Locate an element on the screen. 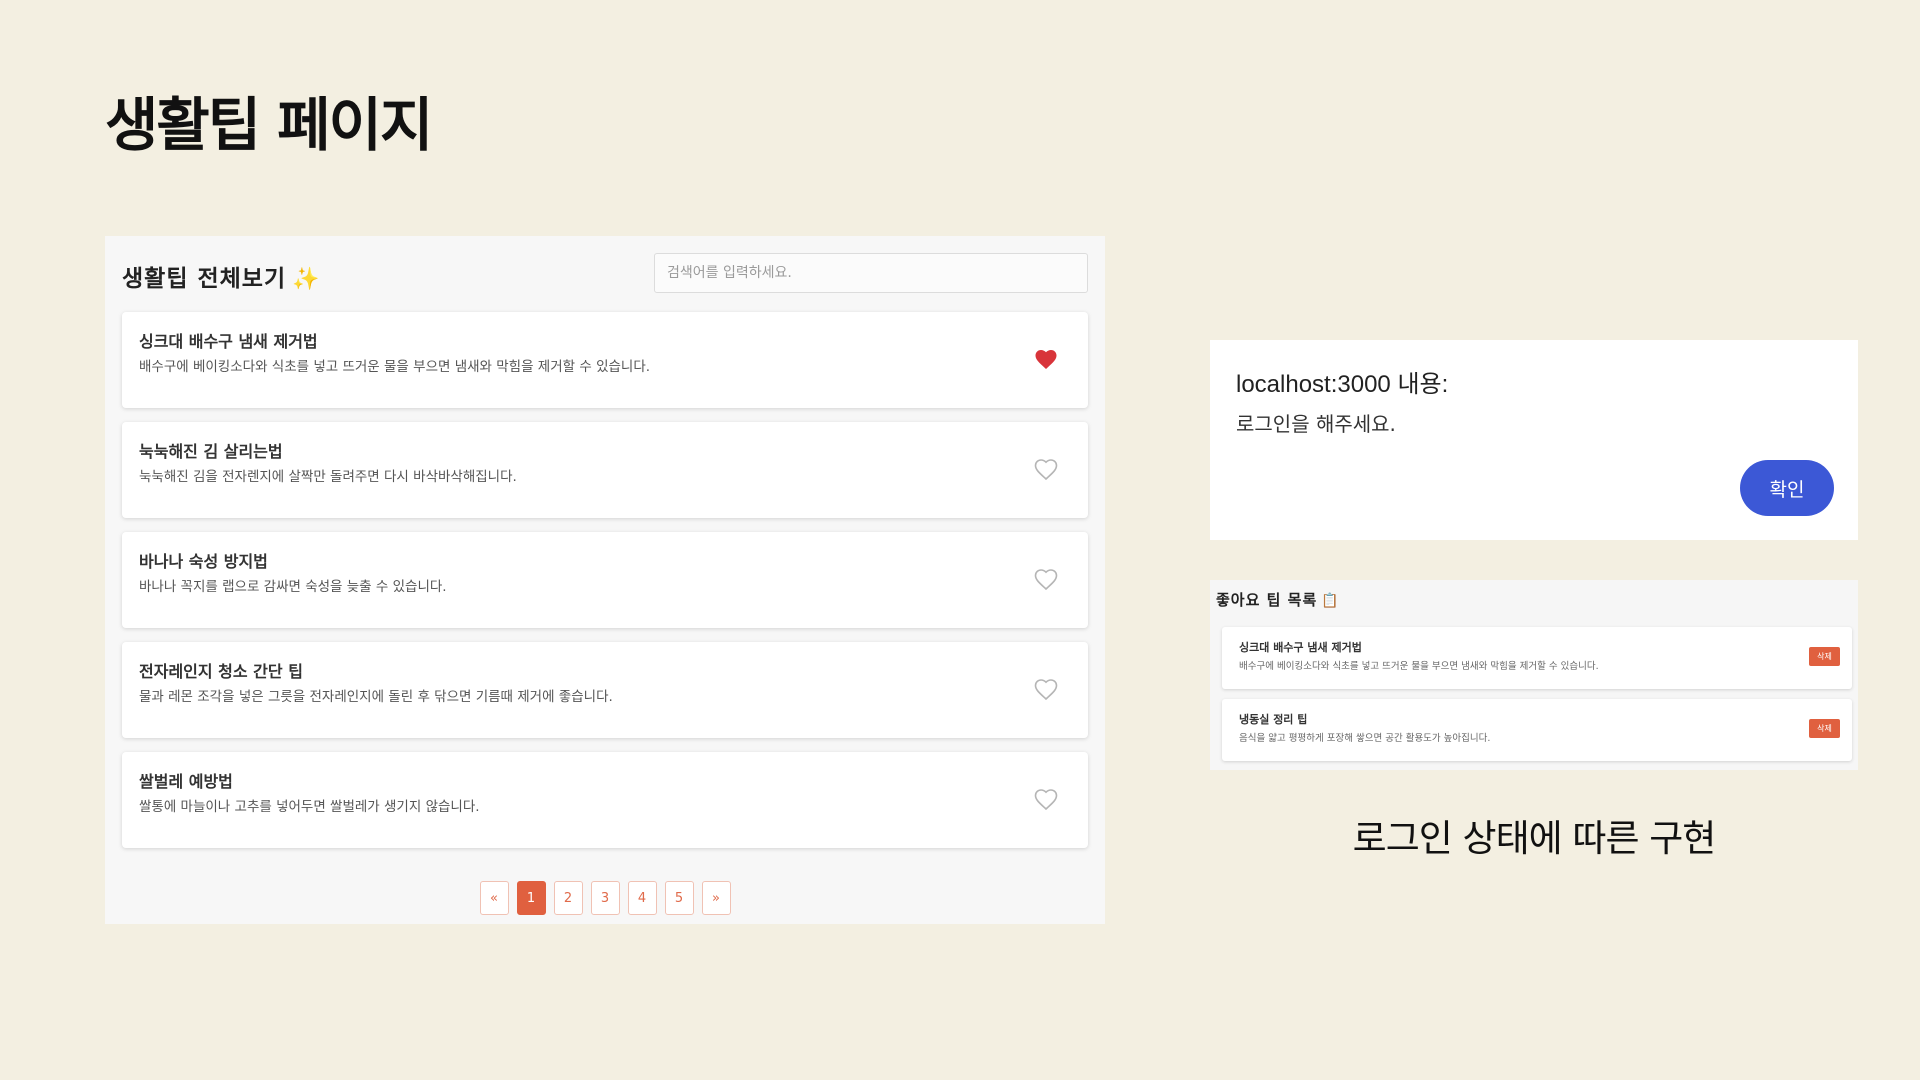 This screenshot has height=1080, width=1920. dialog-message: 로그인을 해주세요. is located at coordinates (1316, 424).